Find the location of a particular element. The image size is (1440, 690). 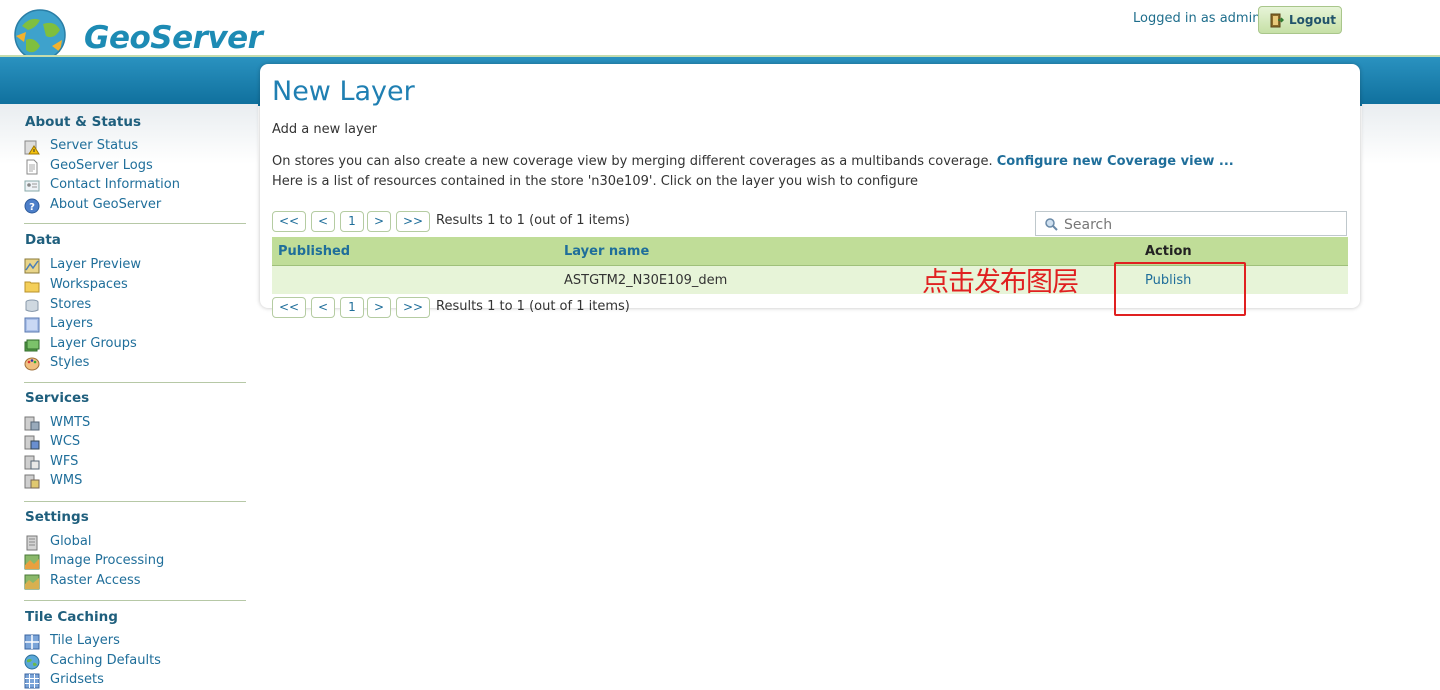

database-icon is located at coordinates (32, 305).